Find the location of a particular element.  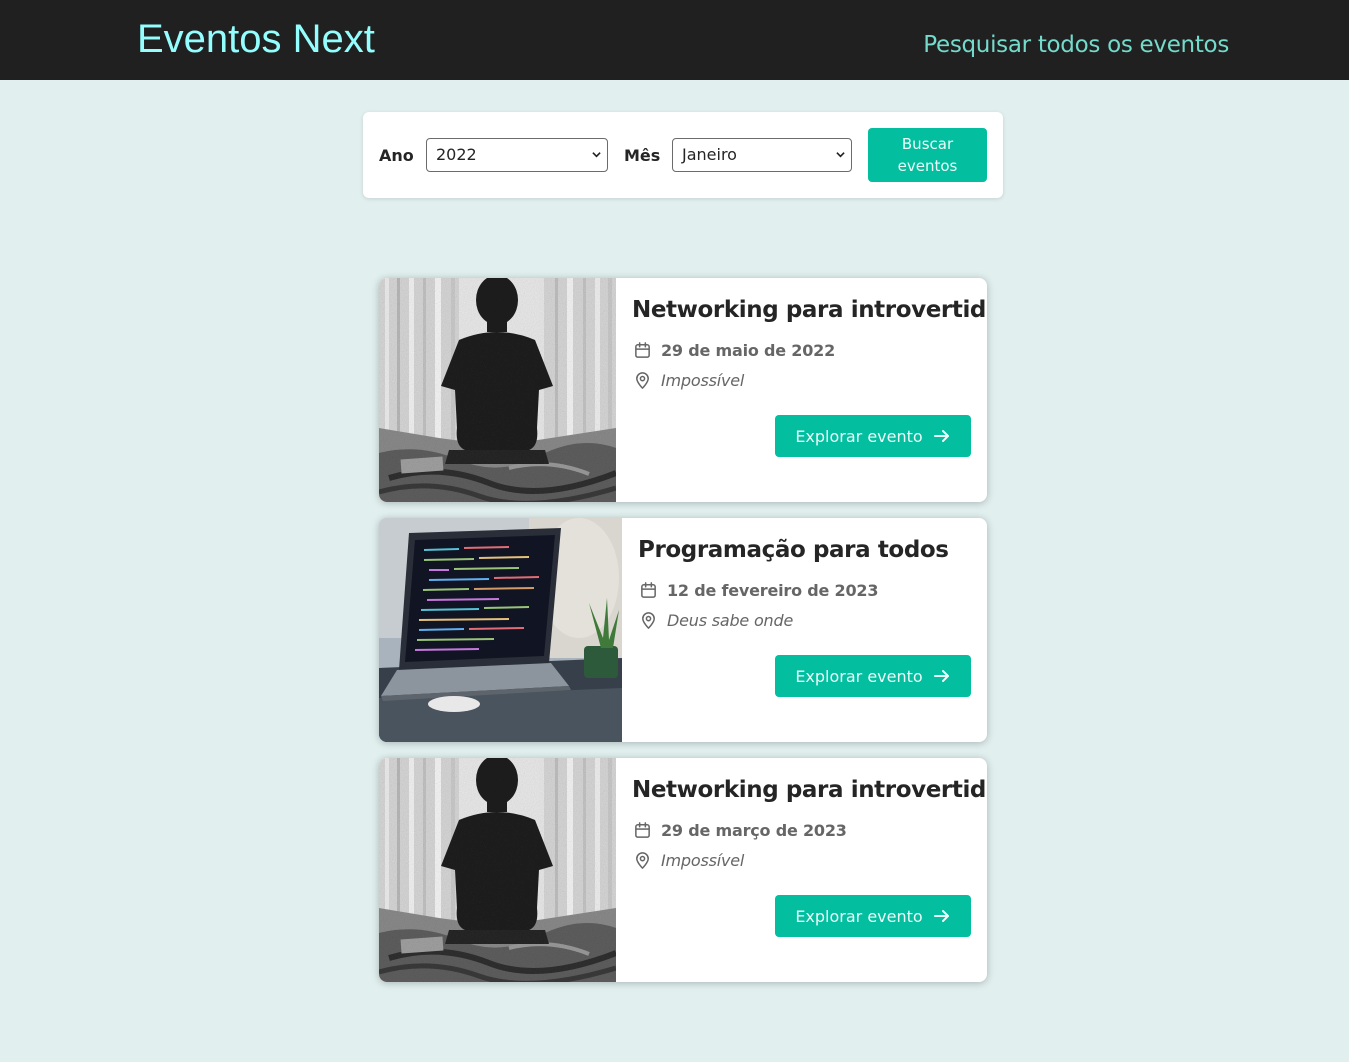

month-label: Mês is located at coordinates (642, 155).